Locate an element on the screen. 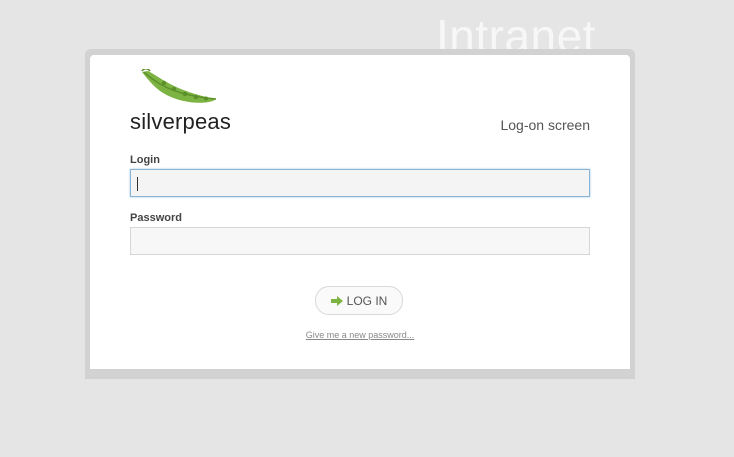 This screenshot has height=457, width=734. silverpeas-logo: silverpeas is located at coordinates (182, 101).